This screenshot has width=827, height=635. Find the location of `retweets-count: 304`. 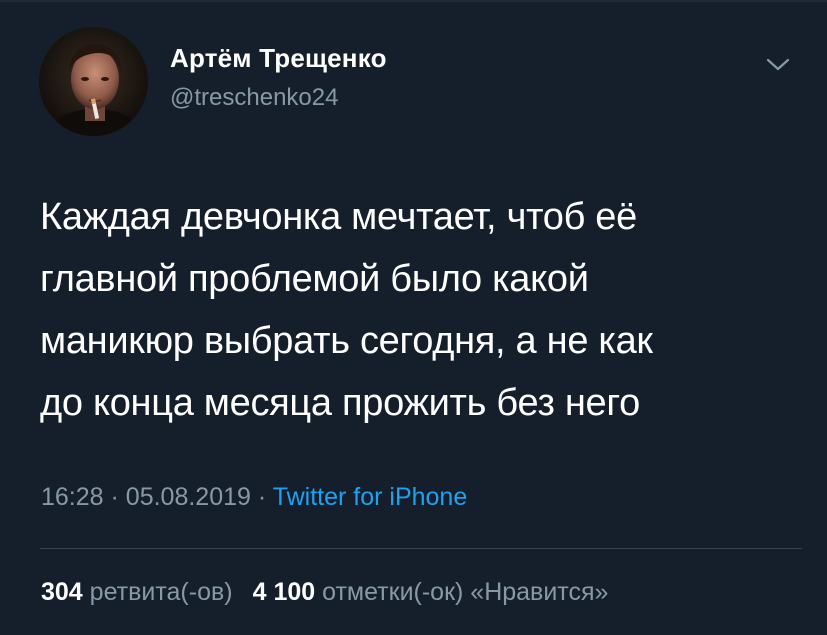

retweets-count: 304 is located at coordinates (62, 592).